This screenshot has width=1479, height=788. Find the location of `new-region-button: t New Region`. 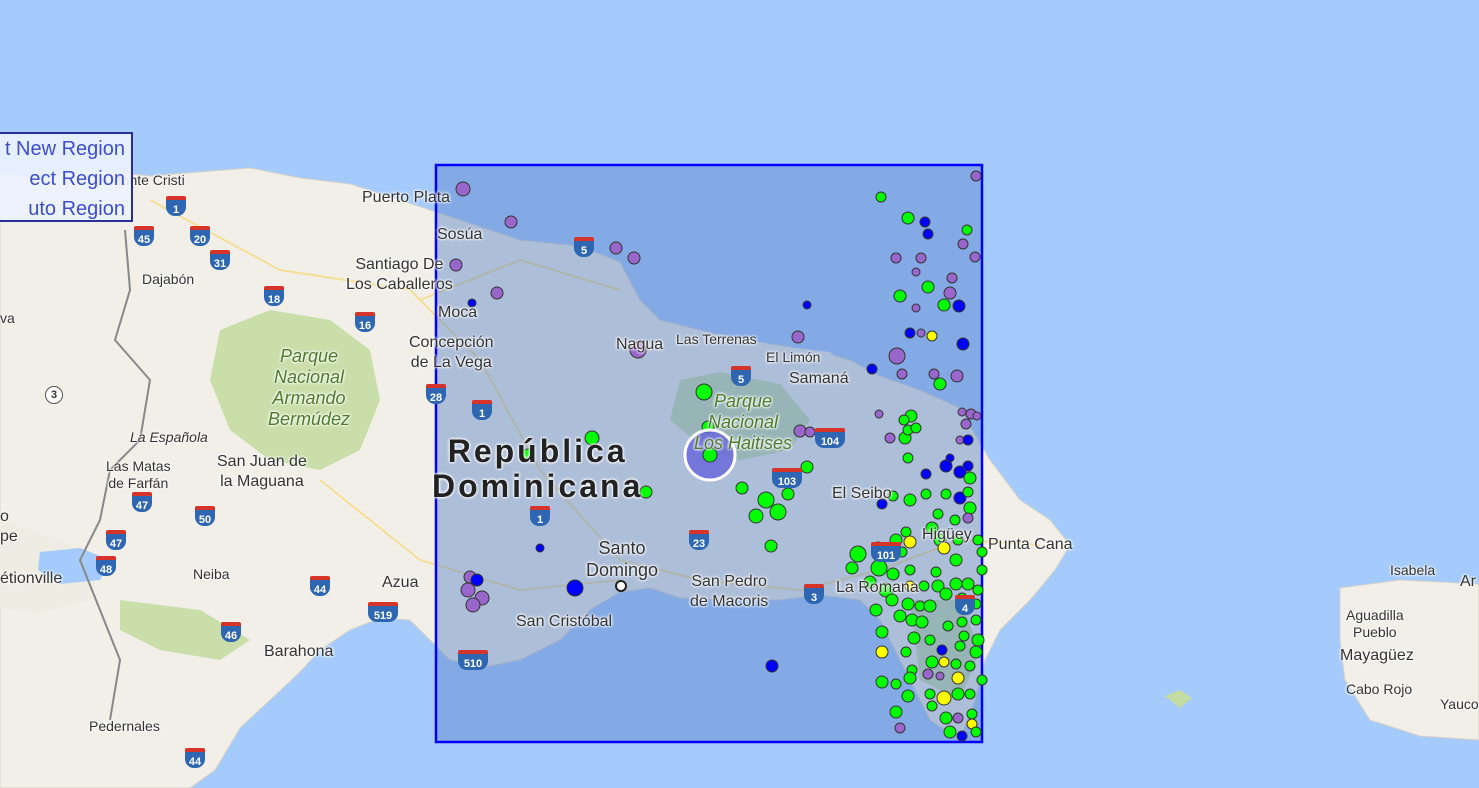

new-region-button: t New Region is located at coordinates (65, 149).